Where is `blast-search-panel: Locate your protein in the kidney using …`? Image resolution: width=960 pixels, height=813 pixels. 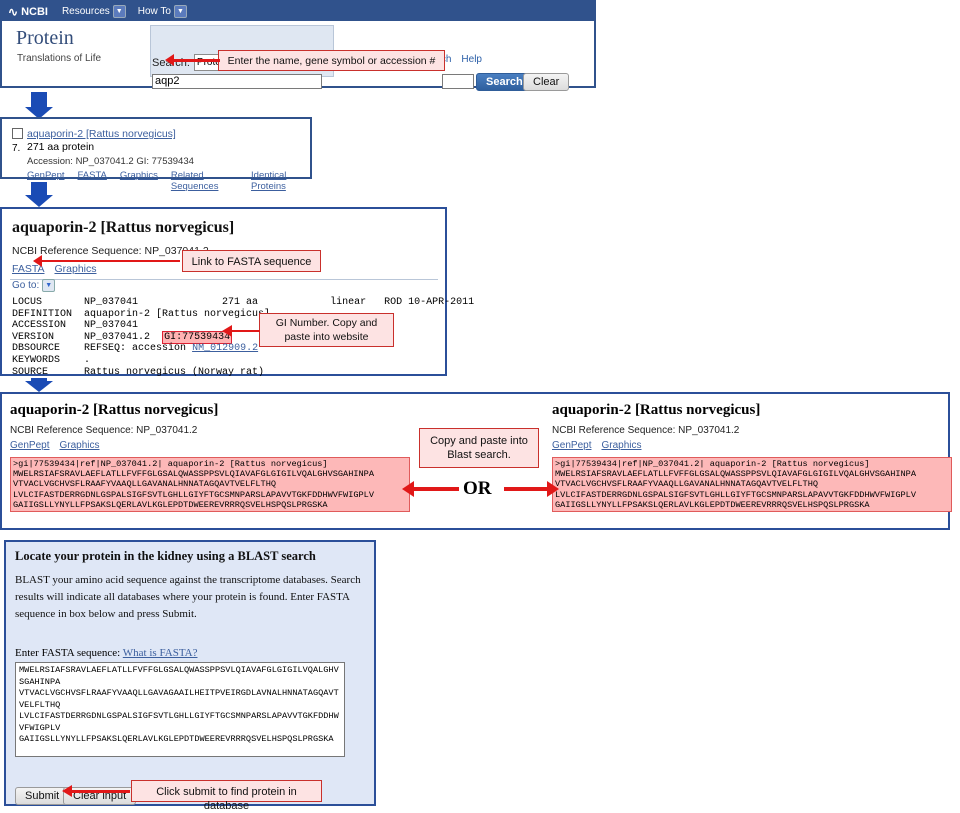
blast-search-panel: Locate your protein in the kidney using … is located at coordinates (190, 673).